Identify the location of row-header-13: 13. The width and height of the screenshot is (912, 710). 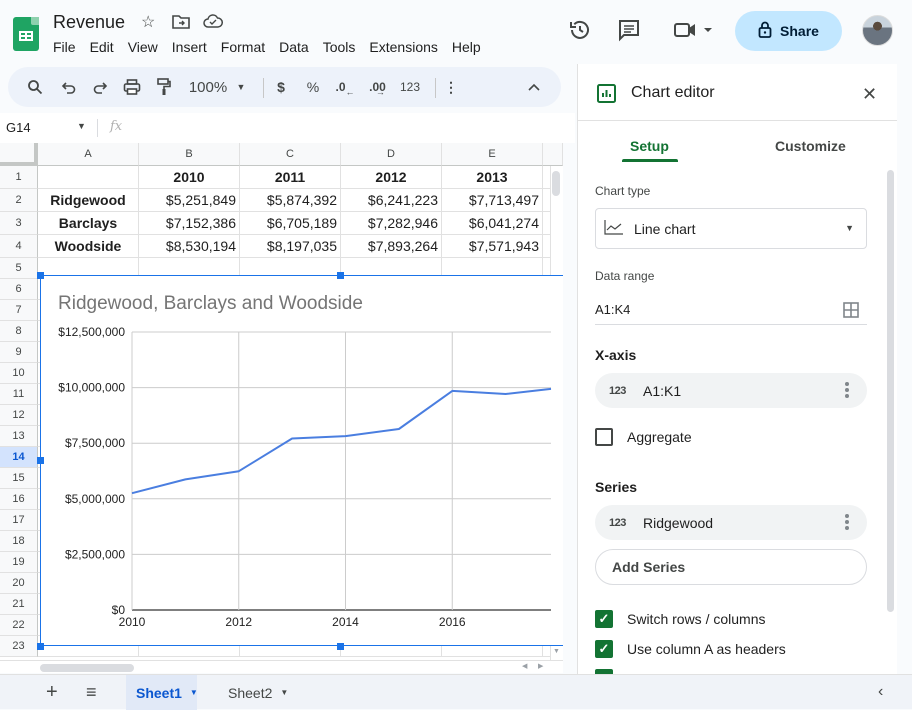
(19, 436).